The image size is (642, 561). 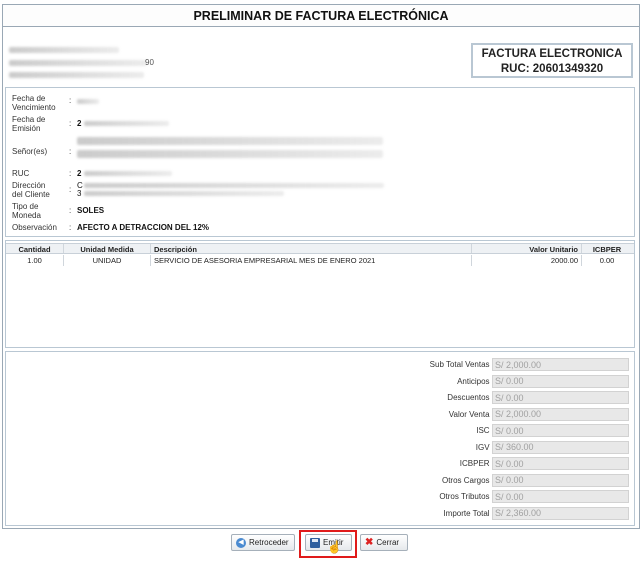 I want to click on close-icon: ✖, so click(x=369, y=542).